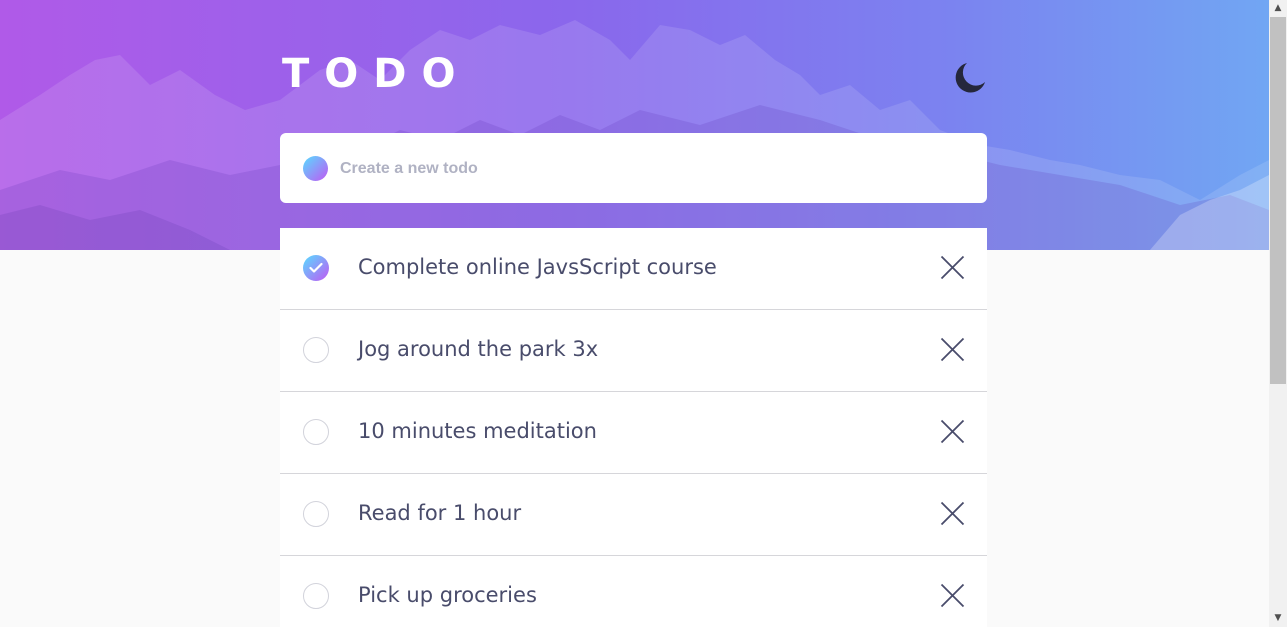 The height and width of the screenshot is (627, 1287). I want to click on new-todo-input, so click(650, 169).